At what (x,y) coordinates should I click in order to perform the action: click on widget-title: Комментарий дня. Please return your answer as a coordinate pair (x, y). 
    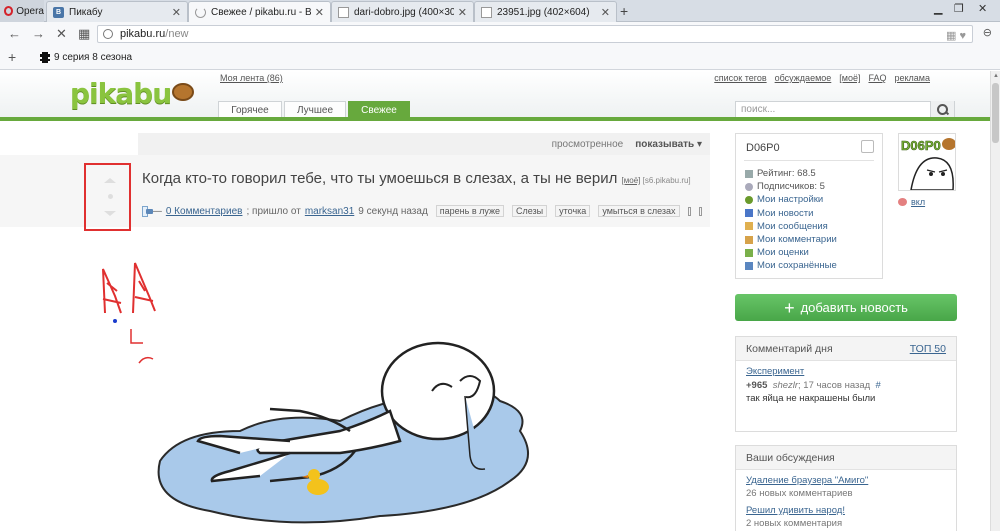
    Looking at the image, I should click on (789, 349).